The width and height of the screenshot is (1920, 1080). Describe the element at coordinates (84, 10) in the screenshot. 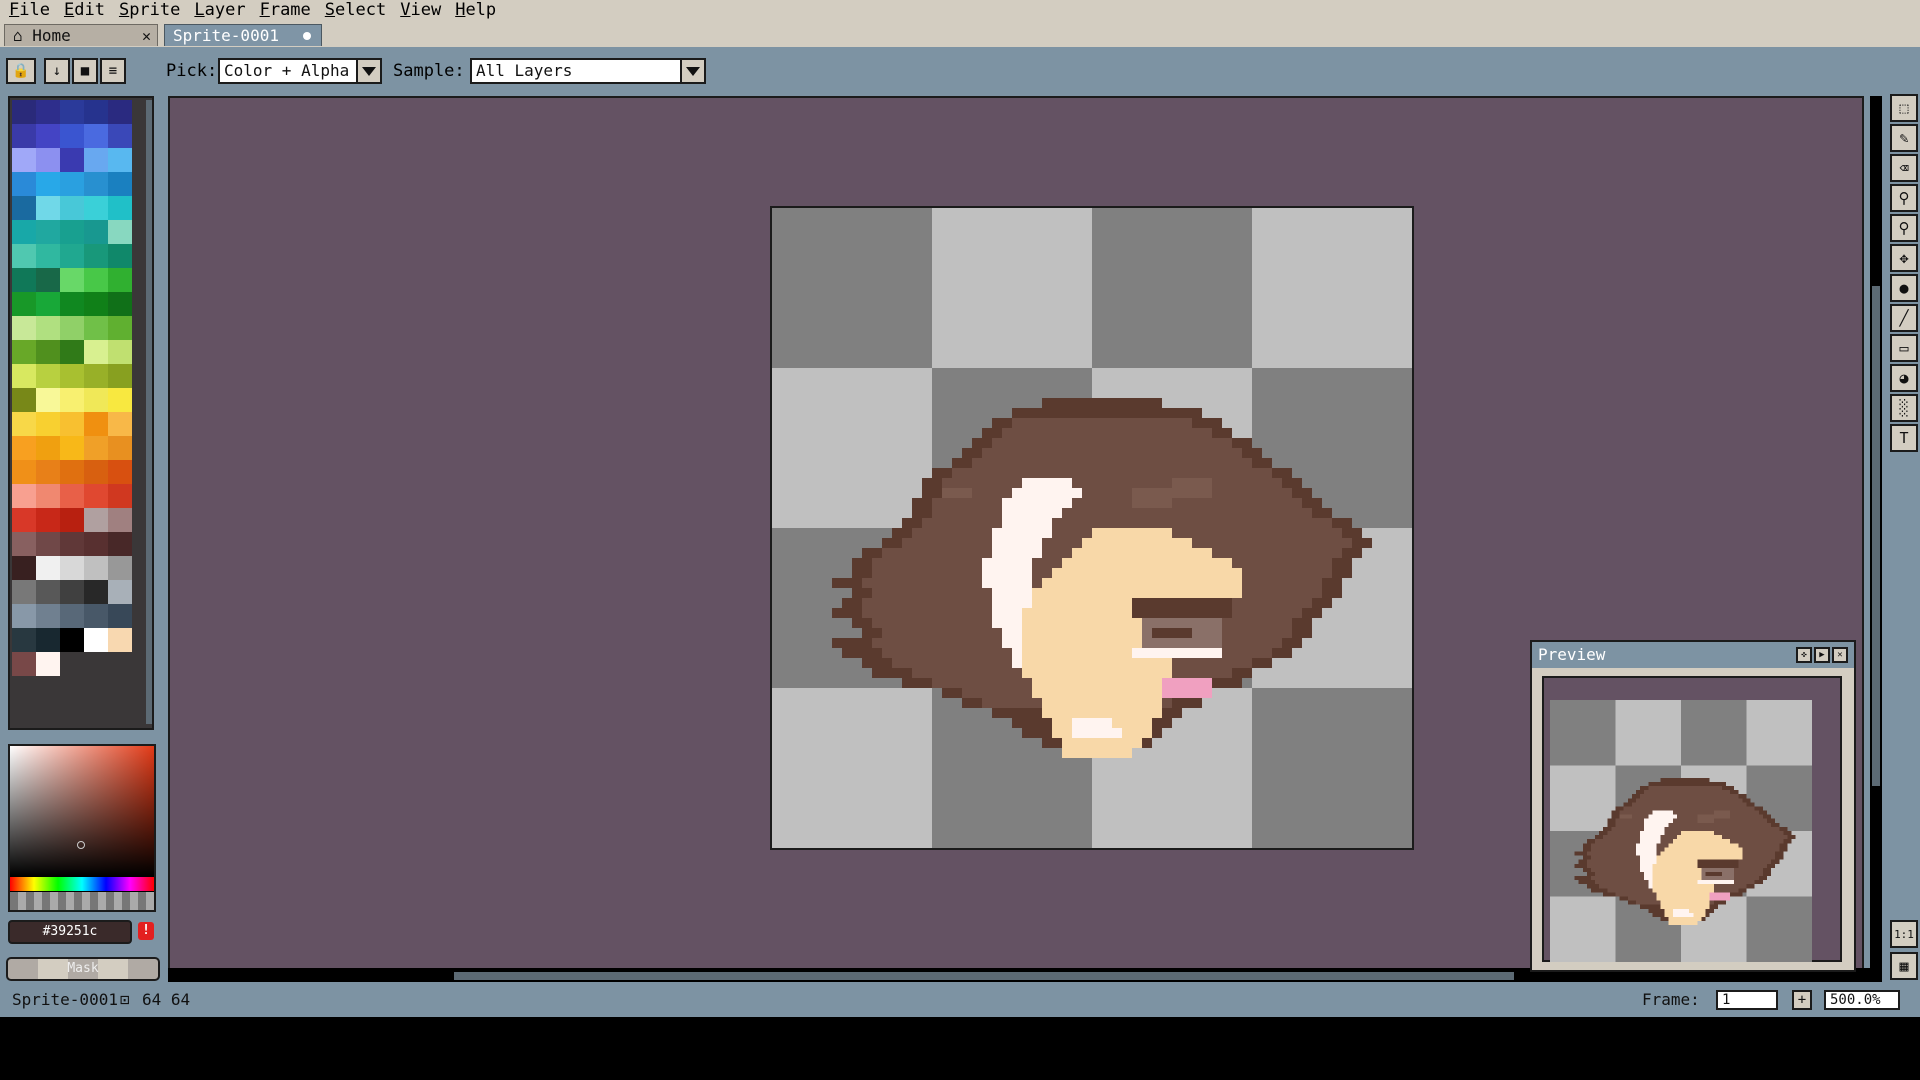

I see `menu-item-1: Edit` at that location.